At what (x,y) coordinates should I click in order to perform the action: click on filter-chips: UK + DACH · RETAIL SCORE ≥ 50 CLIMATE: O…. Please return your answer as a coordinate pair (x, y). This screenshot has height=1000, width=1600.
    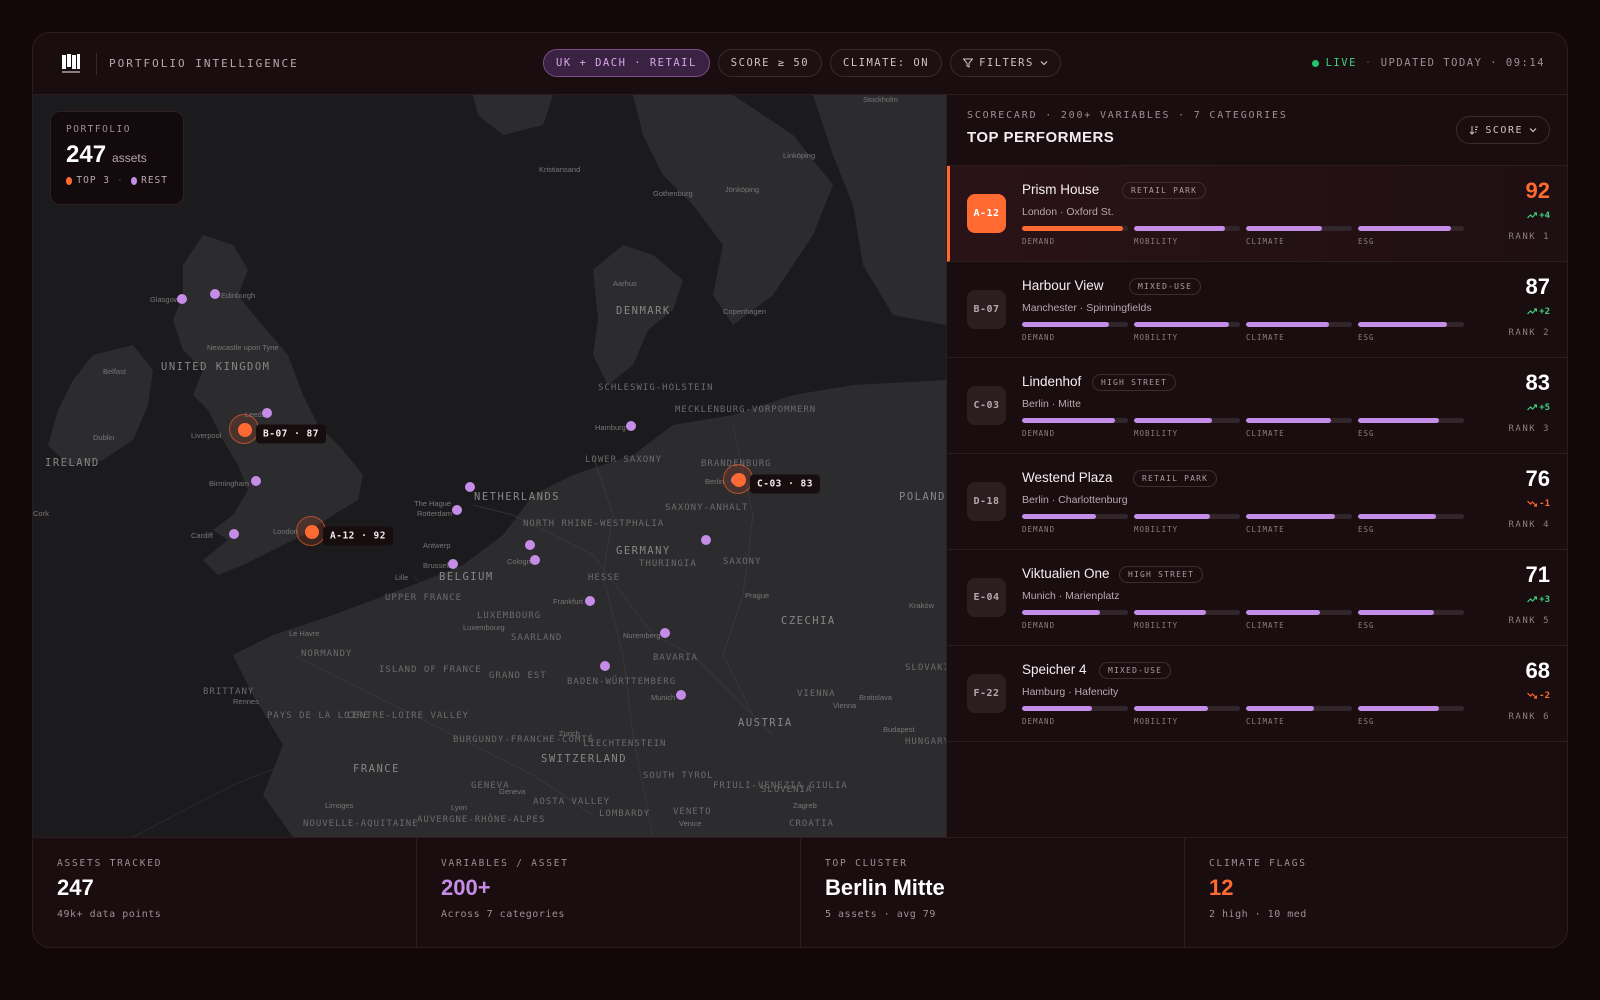
    Looking at the image, I should click on (802, 63).